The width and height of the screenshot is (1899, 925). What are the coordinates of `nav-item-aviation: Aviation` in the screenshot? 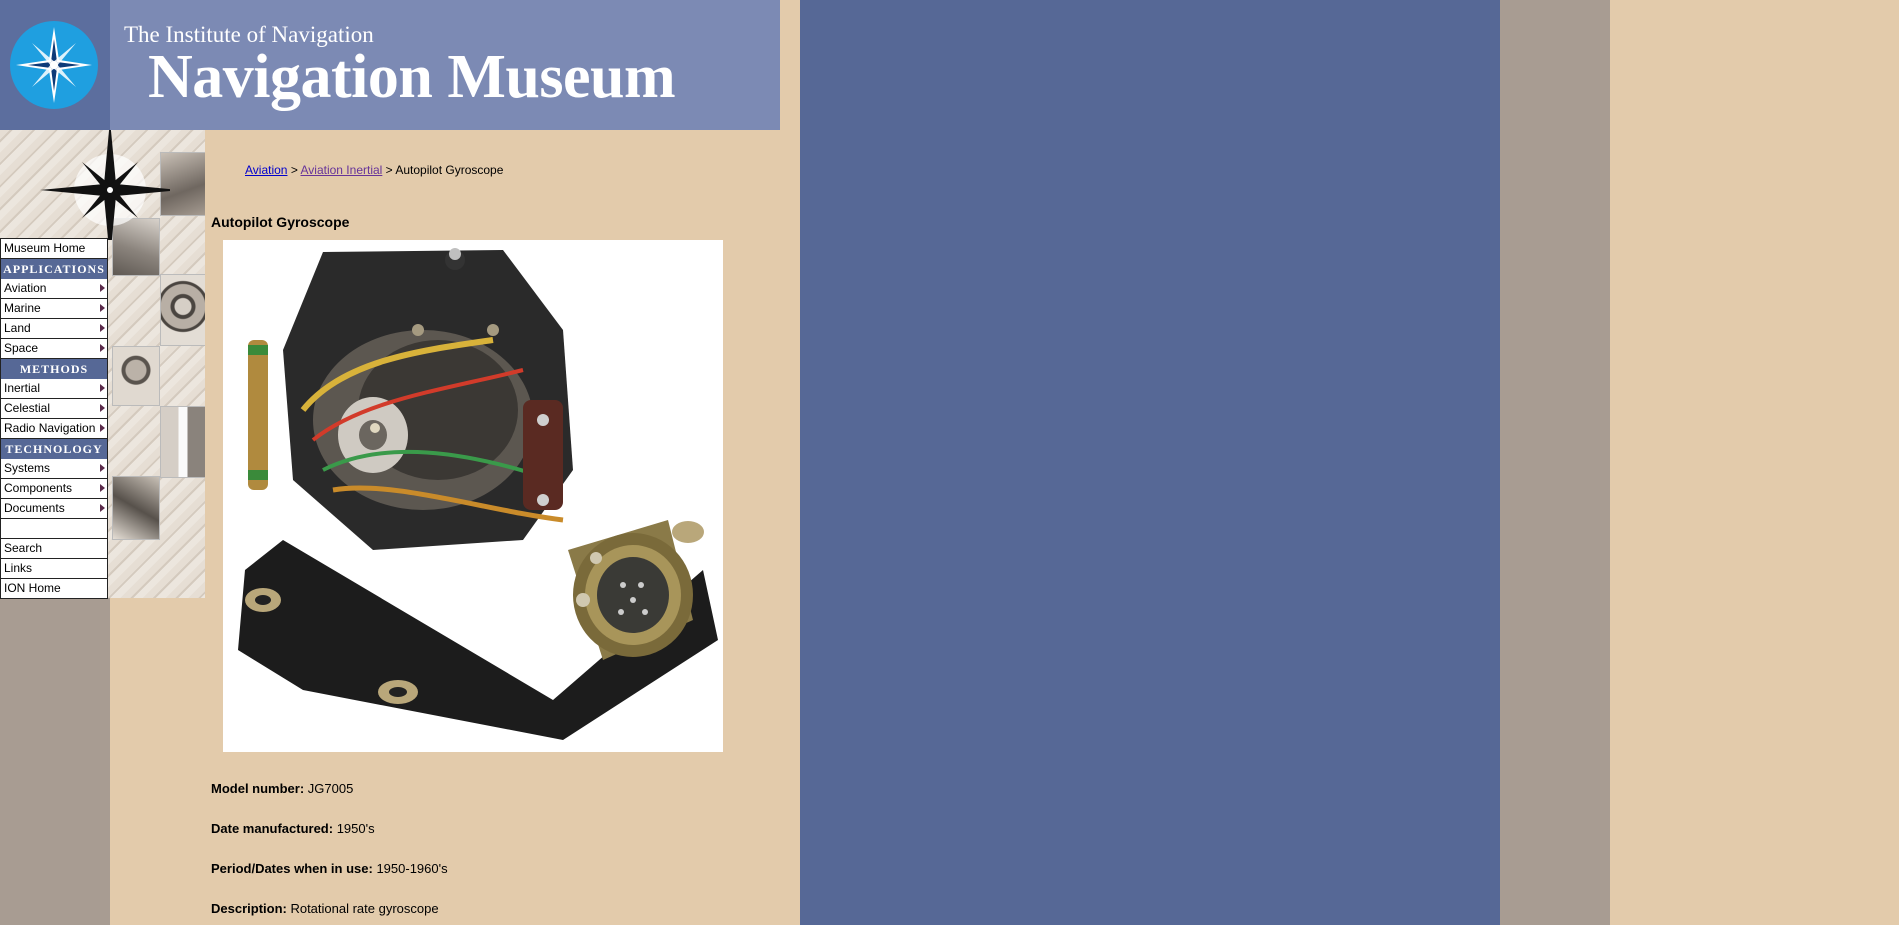 It's located at (54, 289).